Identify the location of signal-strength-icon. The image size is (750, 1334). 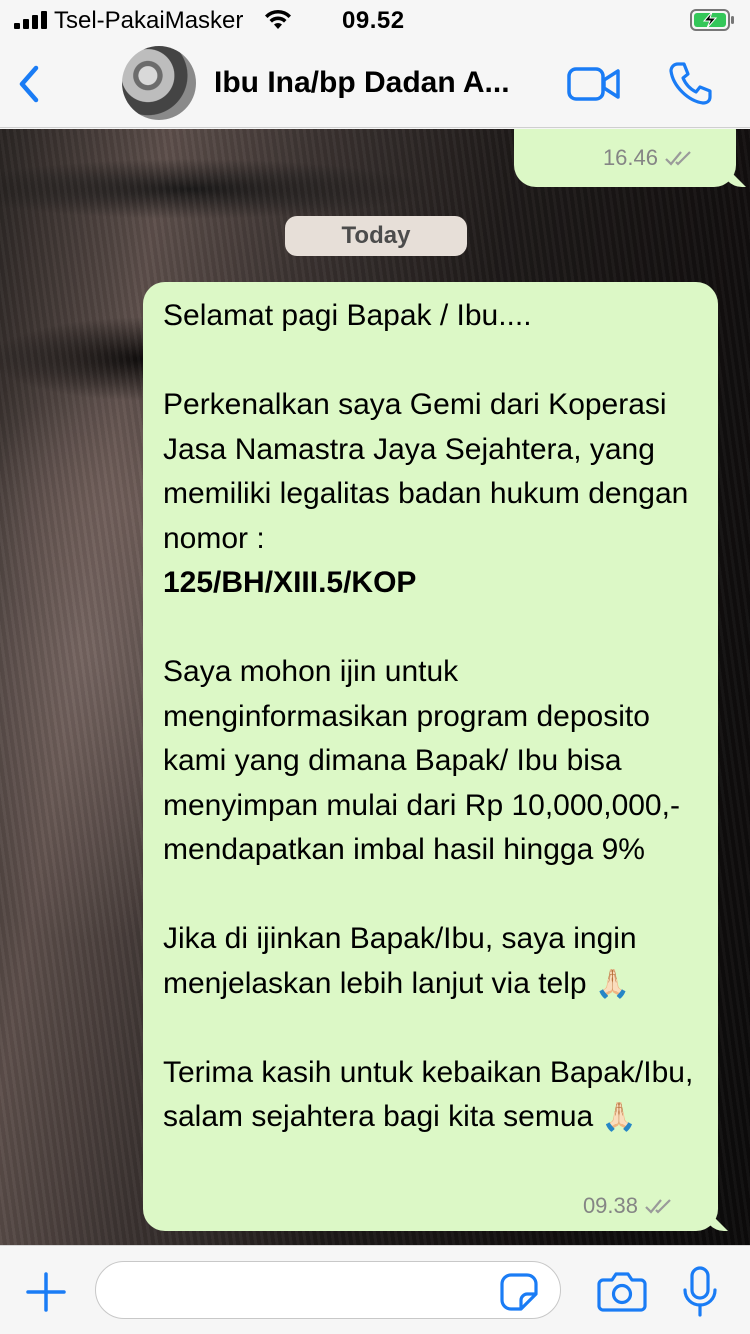
(31, 20).